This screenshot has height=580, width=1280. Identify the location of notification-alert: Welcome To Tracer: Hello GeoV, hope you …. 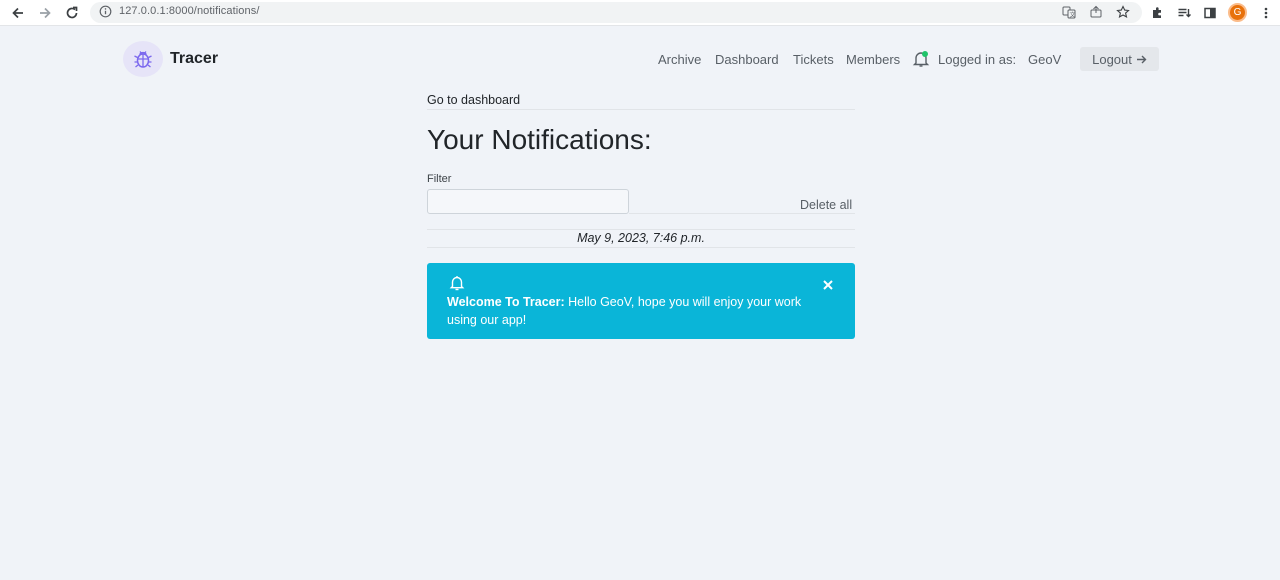
(641, 301).